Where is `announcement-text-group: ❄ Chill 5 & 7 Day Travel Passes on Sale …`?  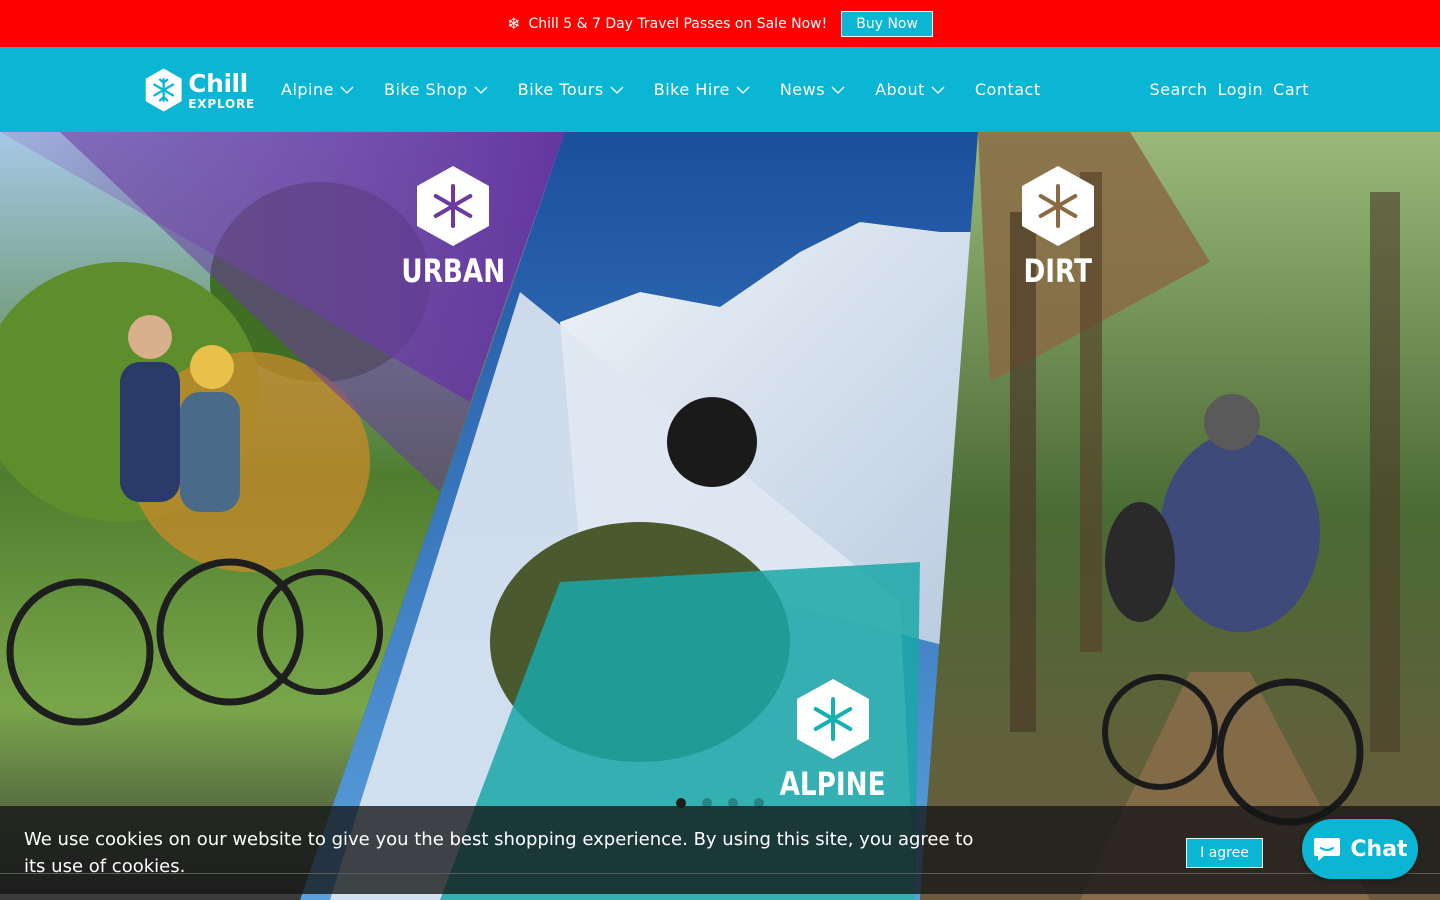 announcement-text-group: ❄ Chill 5 & 7 Day Travel Passes on Sale … is located at coordinates (667, 23).